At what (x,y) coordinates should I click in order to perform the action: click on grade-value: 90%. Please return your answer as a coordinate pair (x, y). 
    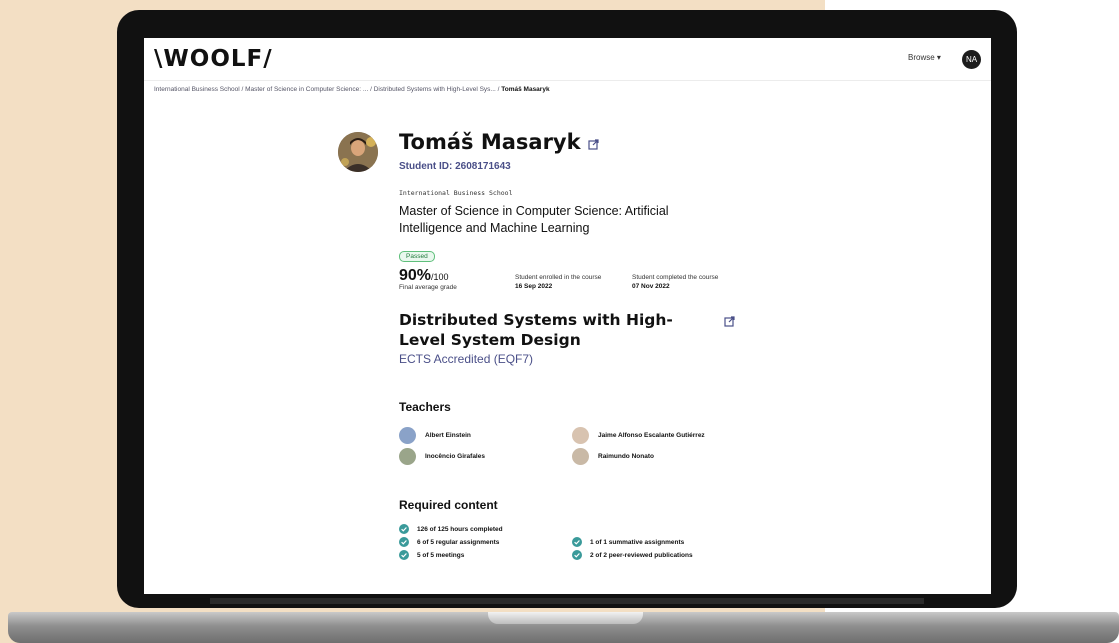
    Looking at the image, I should click on (415, 275).